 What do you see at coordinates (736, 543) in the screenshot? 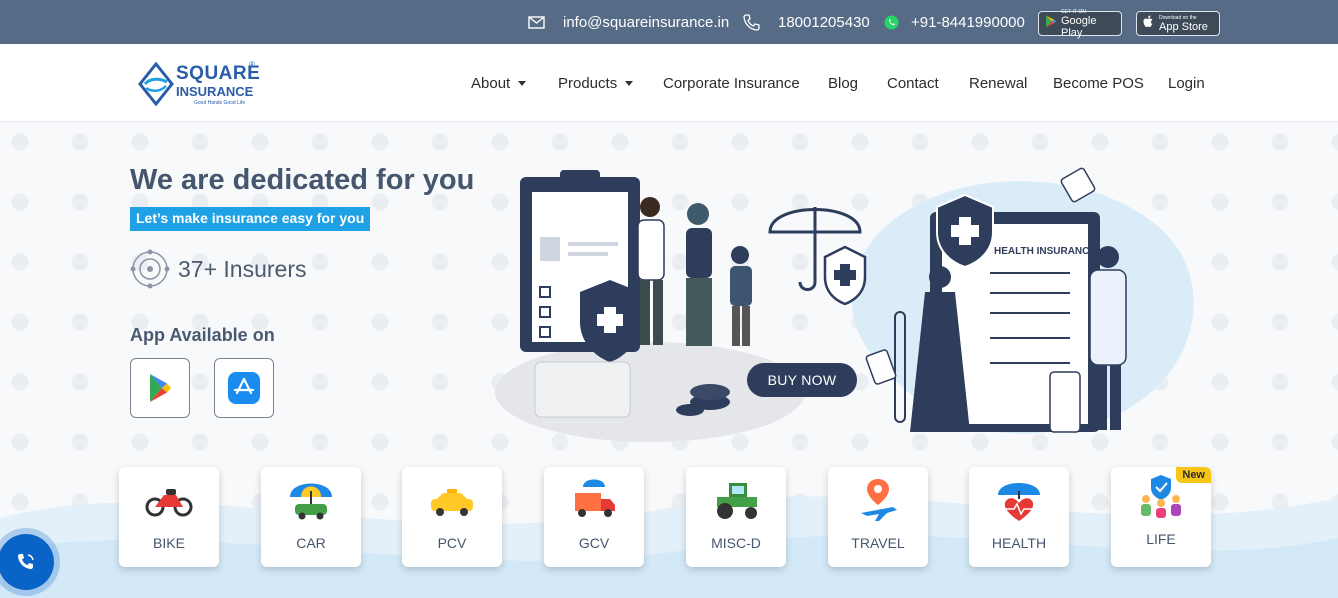
I see `product-label-misc-d: MISC-D` at bounding box center [736, 543].